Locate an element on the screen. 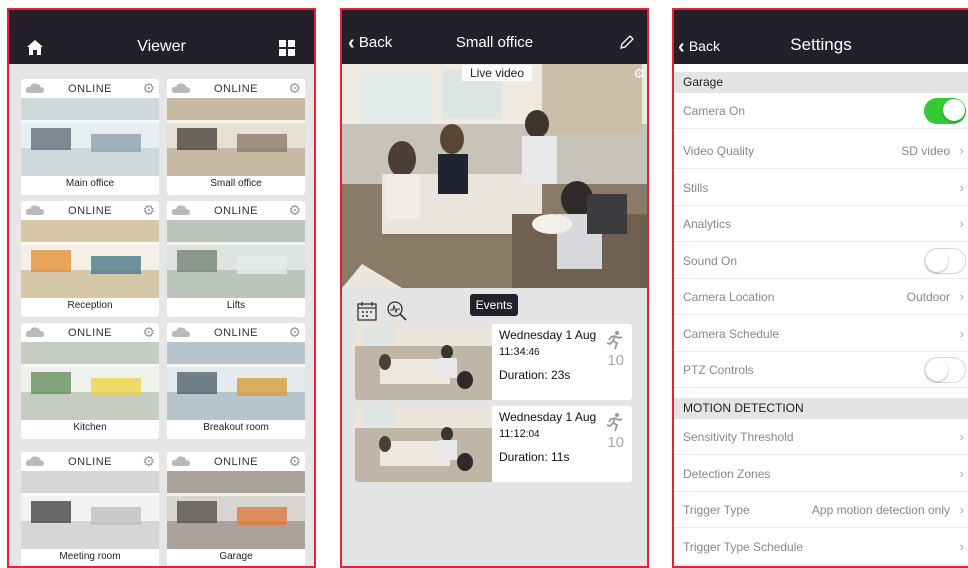  motion-runner-icon is located at coordinates (614, 340).